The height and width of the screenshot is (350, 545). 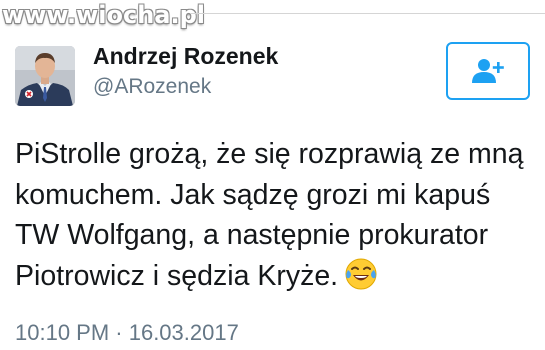 I want to click on tweet-line-text: Piotrowicz i sędzia Kryże., so click(x=177, y=275).